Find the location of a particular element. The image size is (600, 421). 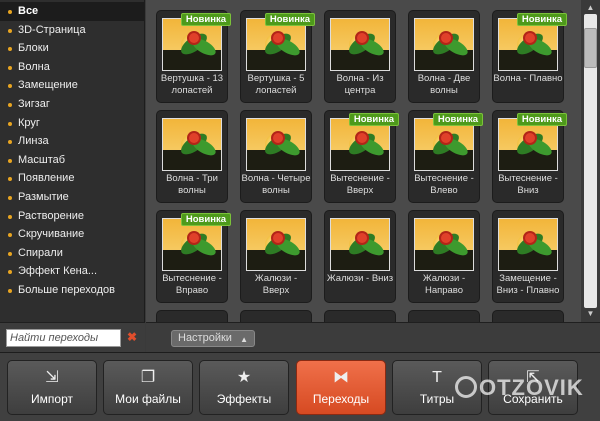

toolbar-button-label: Эффекты is located at coordinates (244, 399).